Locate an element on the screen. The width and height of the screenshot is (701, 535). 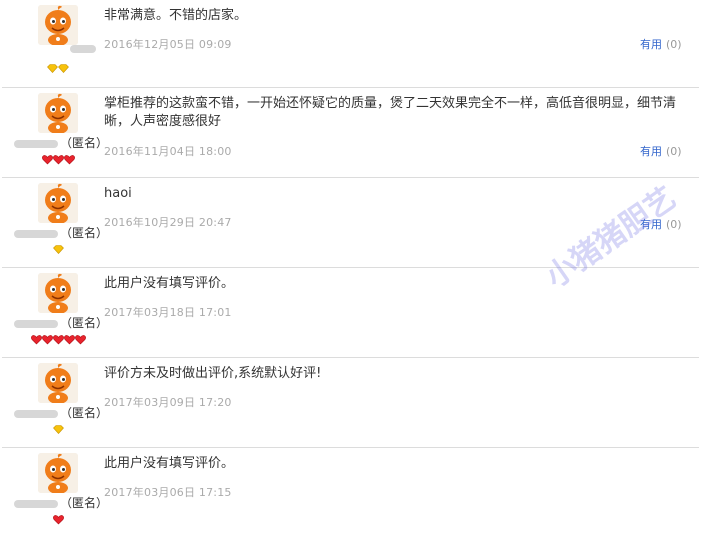
user-name is located at coordinates (56, 48).